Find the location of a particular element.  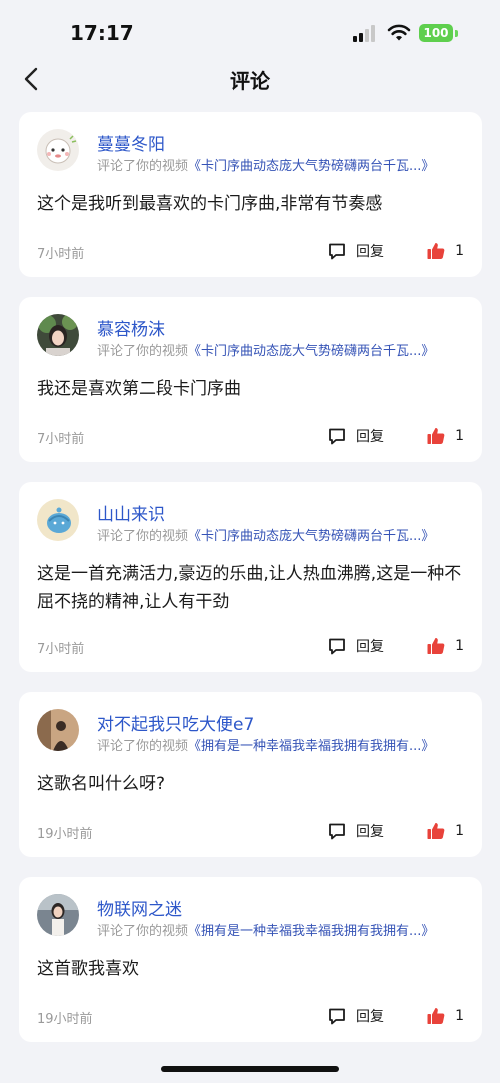

status-icons: 100 is located at coordinates (405, 33).